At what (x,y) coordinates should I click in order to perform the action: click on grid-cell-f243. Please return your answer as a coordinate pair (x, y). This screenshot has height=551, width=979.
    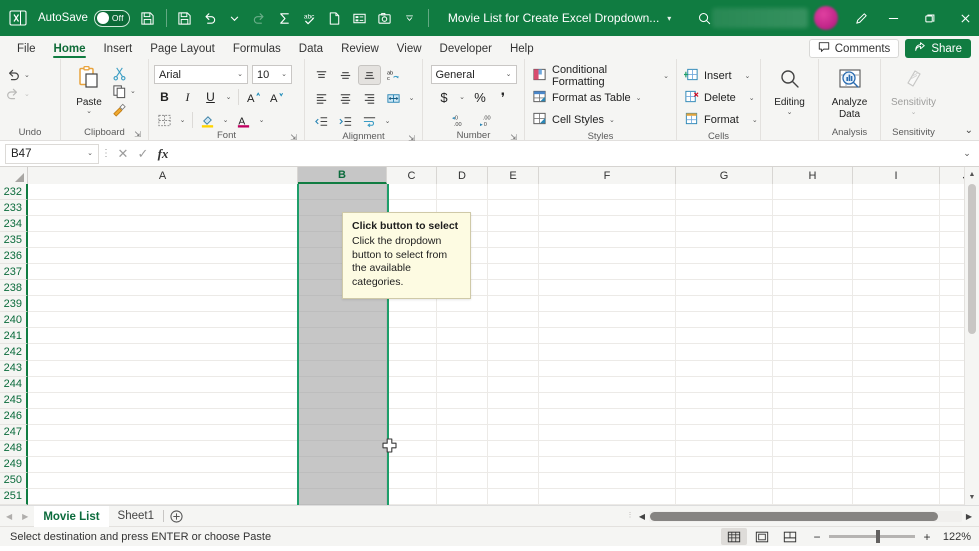
    Looking at the image, I should click on (607, 368).